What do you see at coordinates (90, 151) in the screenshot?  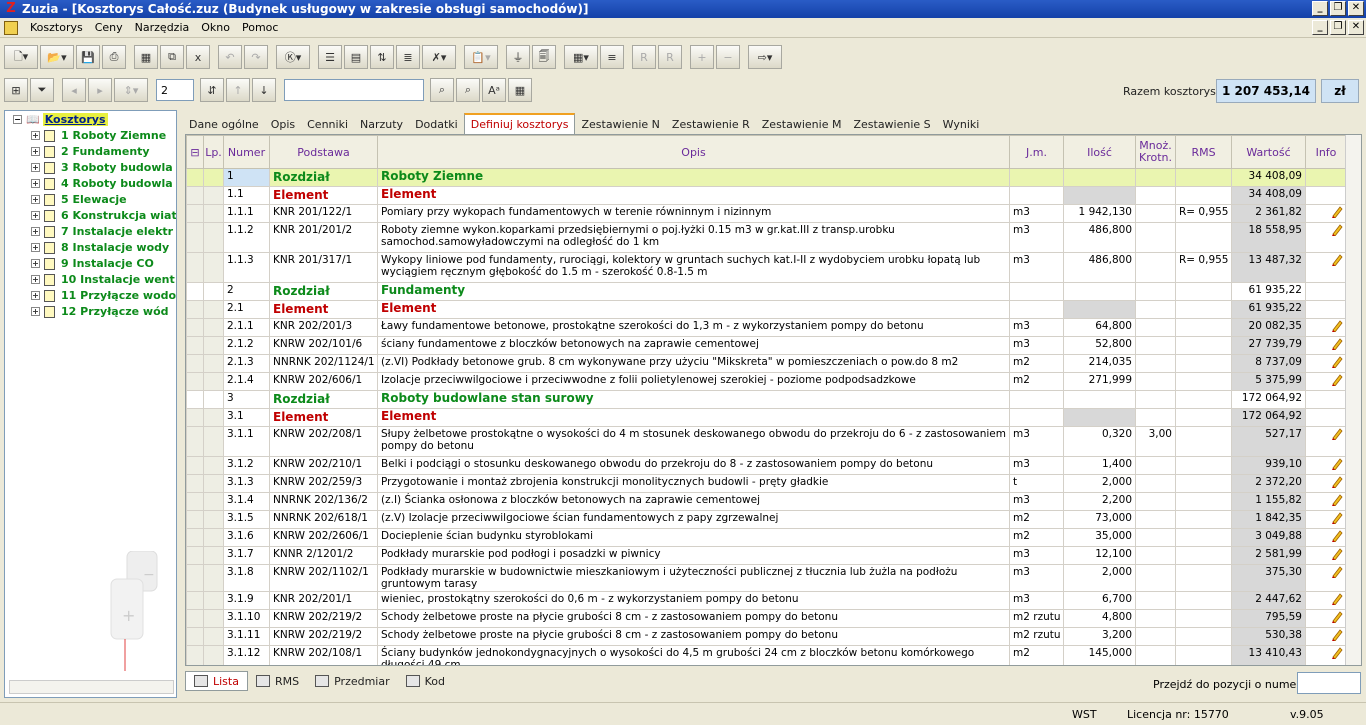 I see `tree-node: +2 Fundamenty` at bounding box center [90, 151].